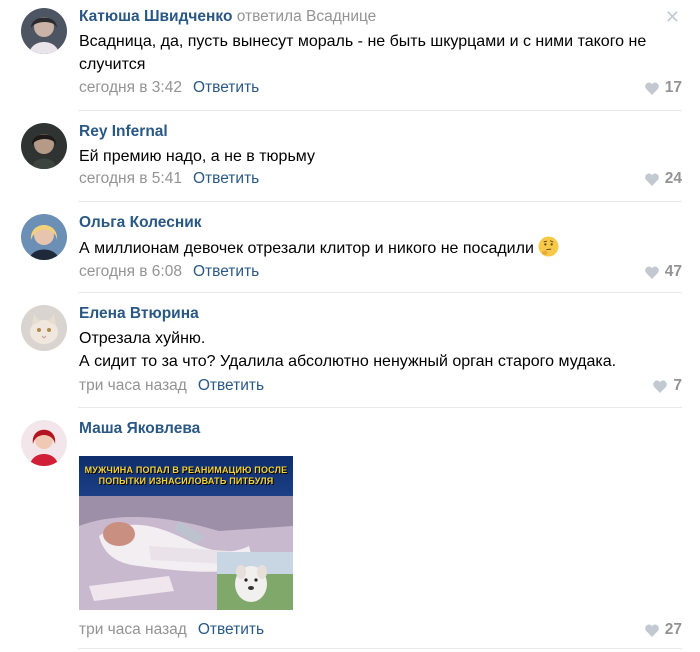  I want to click on comment-meta: сегодня в 6:08 Ответить, so click(169, 272).